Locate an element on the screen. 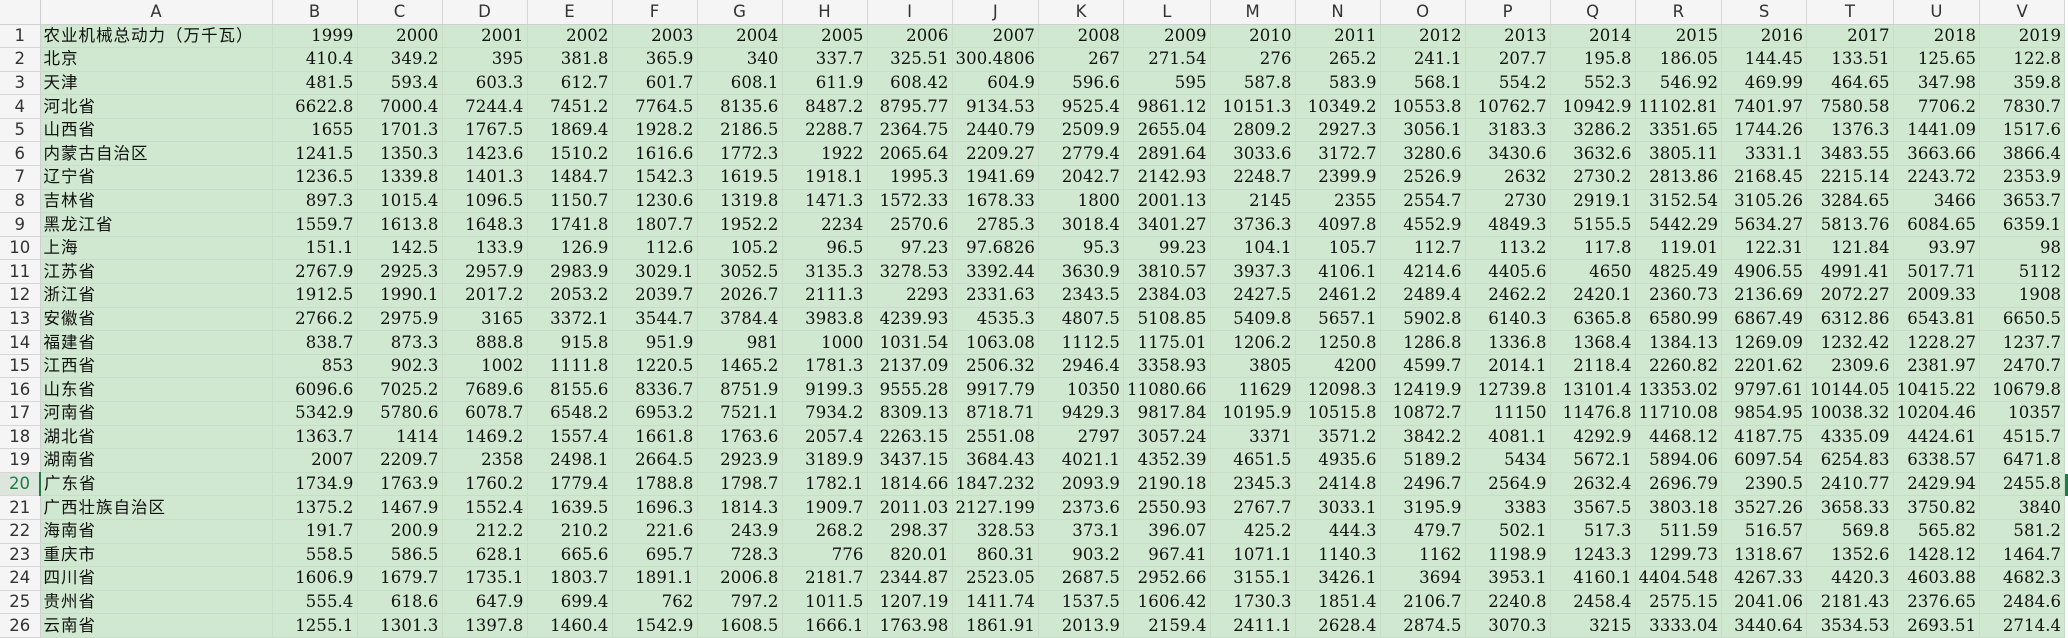 The width and height of the screenshot is (2068, 638). cell-value: 2461.2 is located at coordinates (1338, 295).